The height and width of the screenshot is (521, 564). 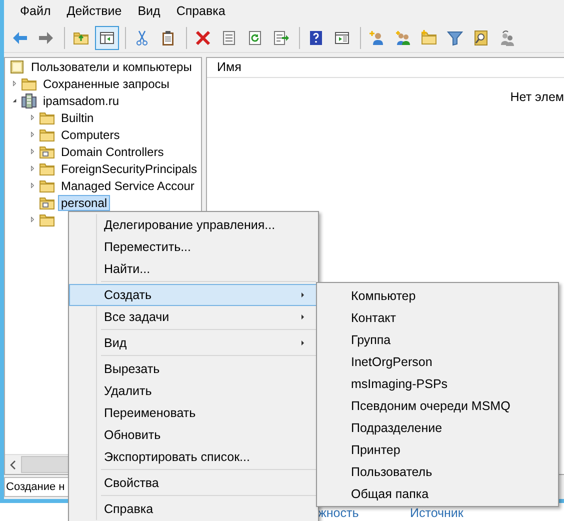 I want to click on tree-item: Builtin, so click(x=77, y=118).